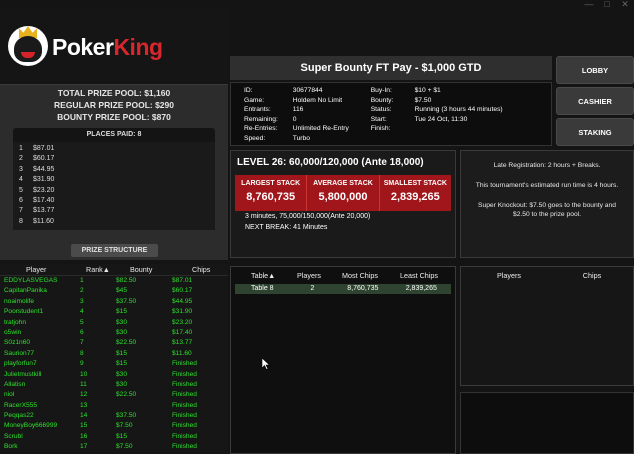 This screenshot has width=634, height=454. I want to click on table-row: Peqqas22 14 $37.50 Finished, so click(114, 416).